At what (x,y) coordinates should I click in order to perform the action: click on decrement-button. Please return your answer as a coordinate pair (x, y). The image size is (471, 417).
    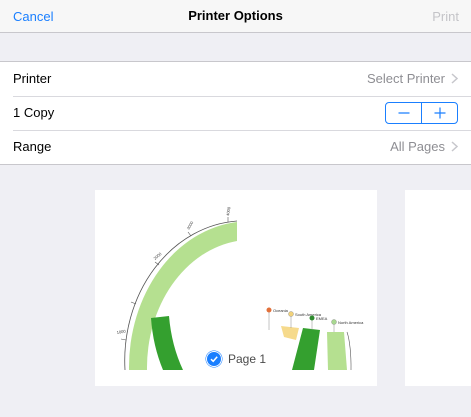
    Looking at the image, I should click on (403, 113).